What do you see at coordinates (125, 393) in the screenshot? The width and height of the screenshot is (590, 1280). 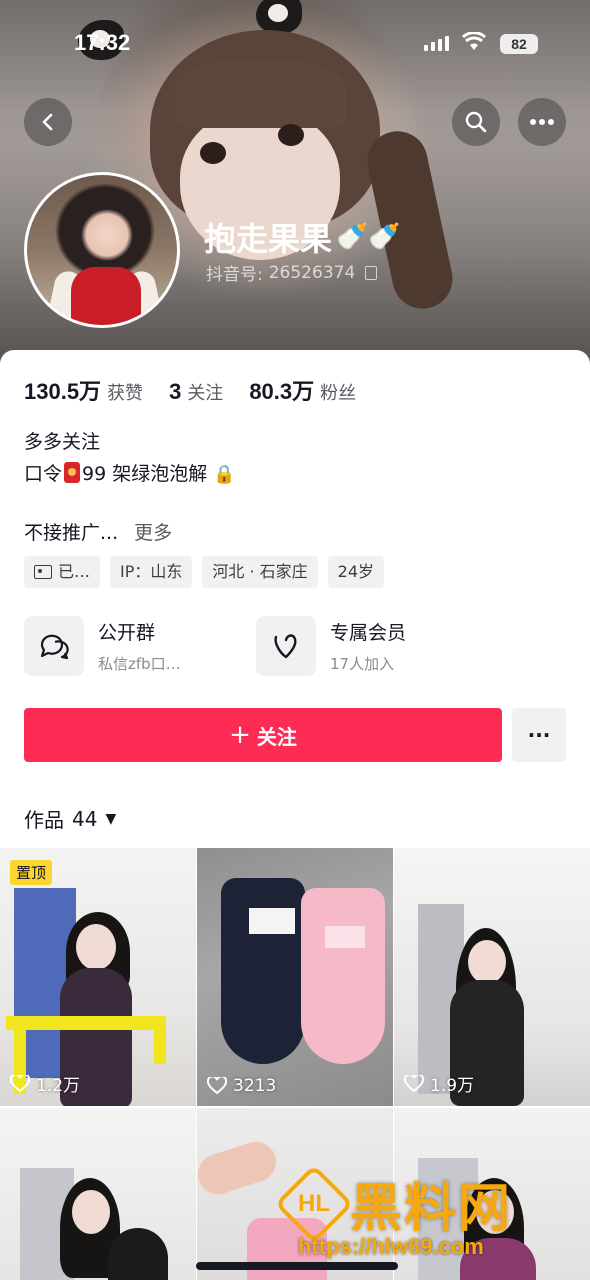 I see `stat-label: 获赞` at bounding box center [125, 393].